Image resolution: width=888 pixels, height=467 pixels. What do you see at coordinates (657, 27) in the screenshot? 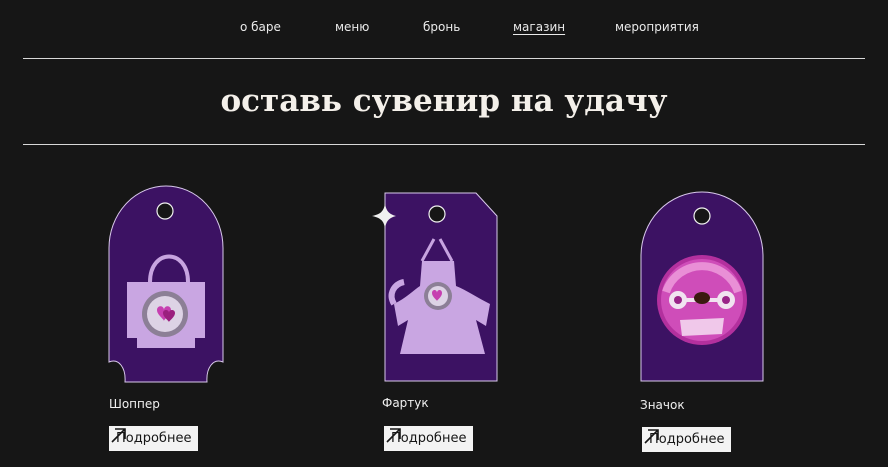
I see `nav-item-events: мероприятия` at bounding box center [657, 27].